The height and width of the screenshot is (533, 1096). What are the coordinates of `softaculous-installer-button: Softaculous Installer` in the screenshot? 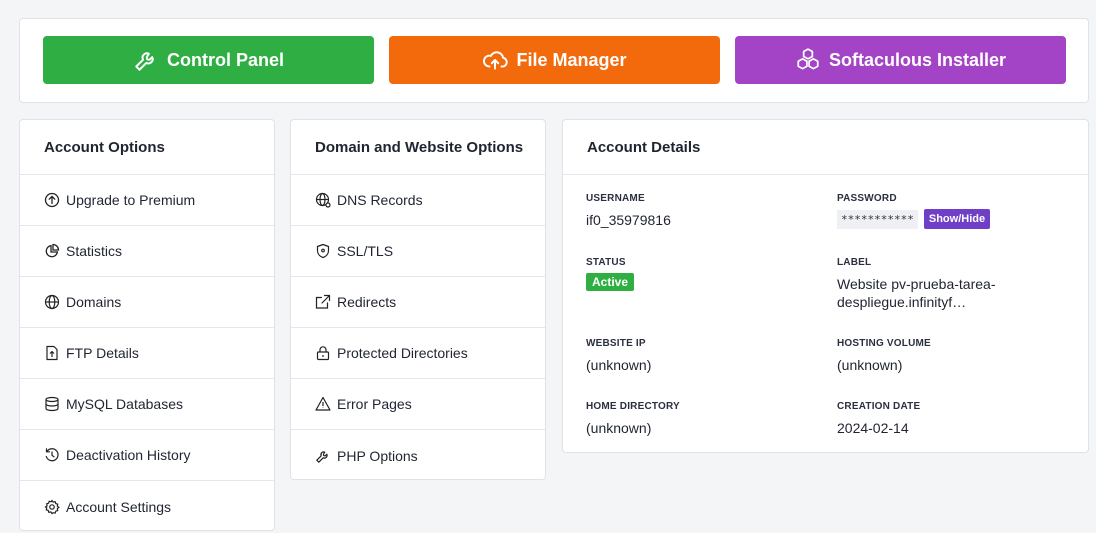 It's located at (900, 60).